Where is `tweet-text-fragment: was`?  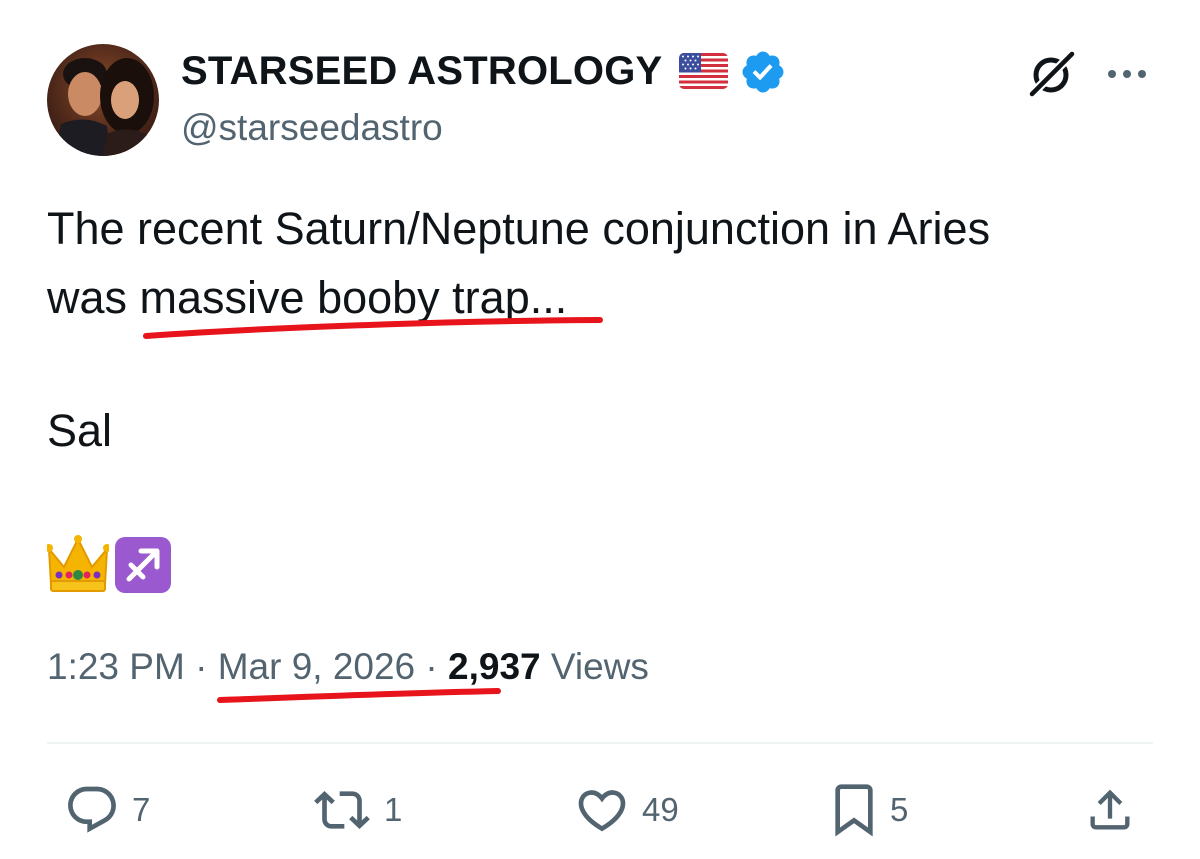 tweet-text-fragment: was is located at coordinates (93, 297).